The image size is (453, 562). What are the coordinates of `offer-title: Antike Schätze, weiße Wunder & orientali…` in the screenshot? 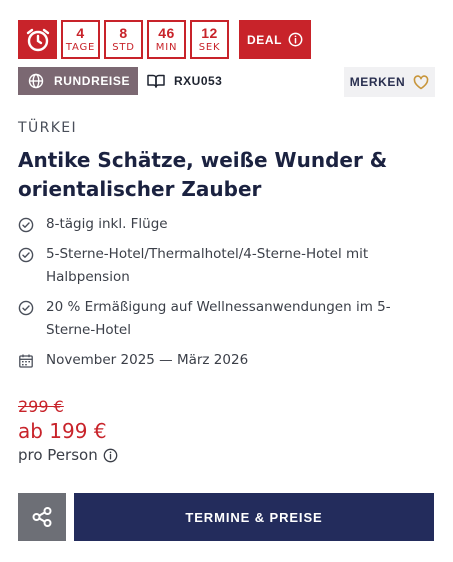 It's located at (203, 174).